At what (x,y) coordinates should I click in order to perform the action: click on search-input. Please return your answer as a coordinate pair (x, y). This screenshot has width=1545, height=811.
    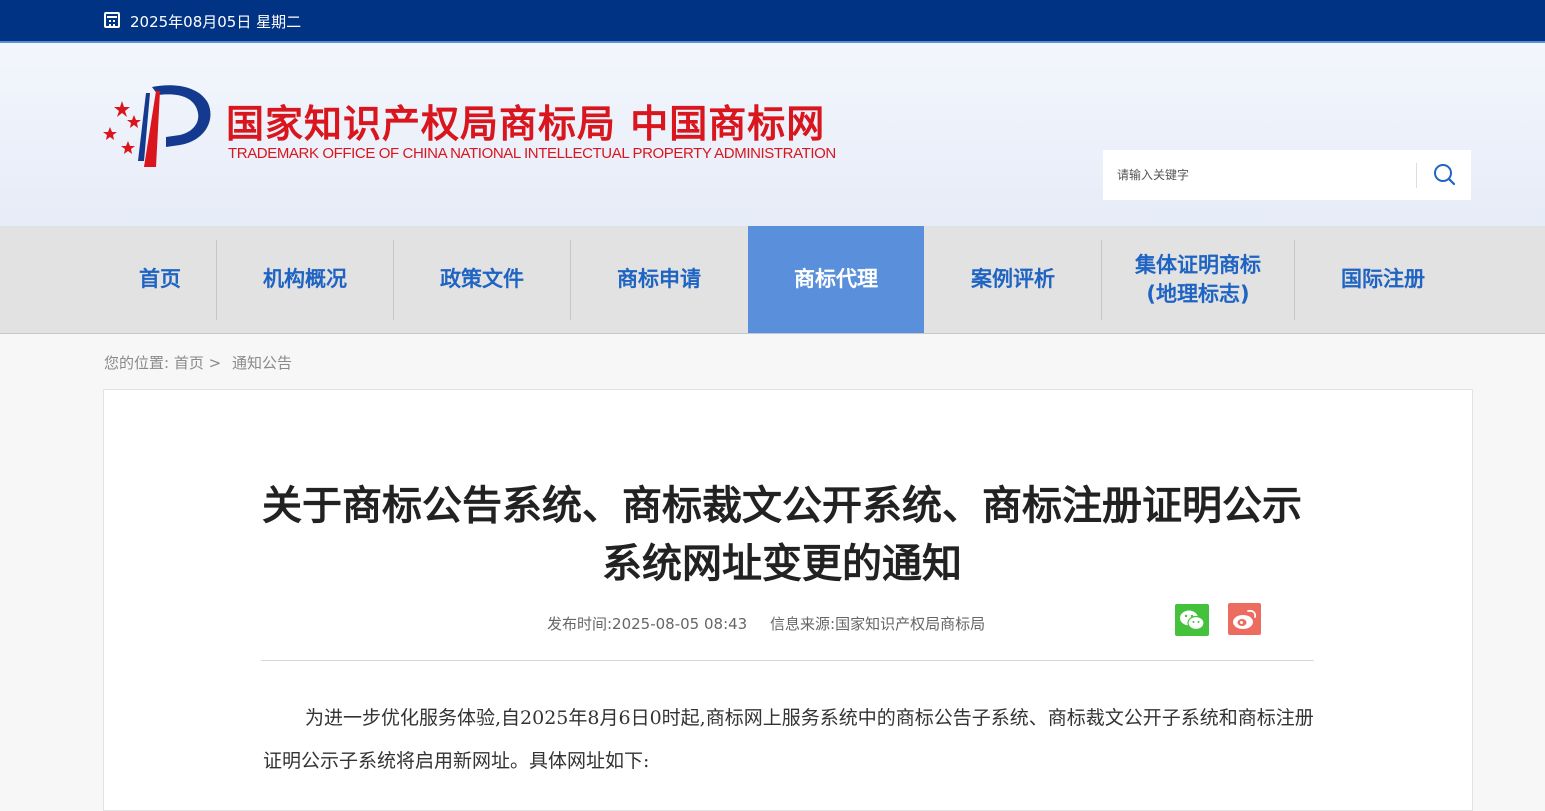
    Looking at the image, I should click on (1258, 175).